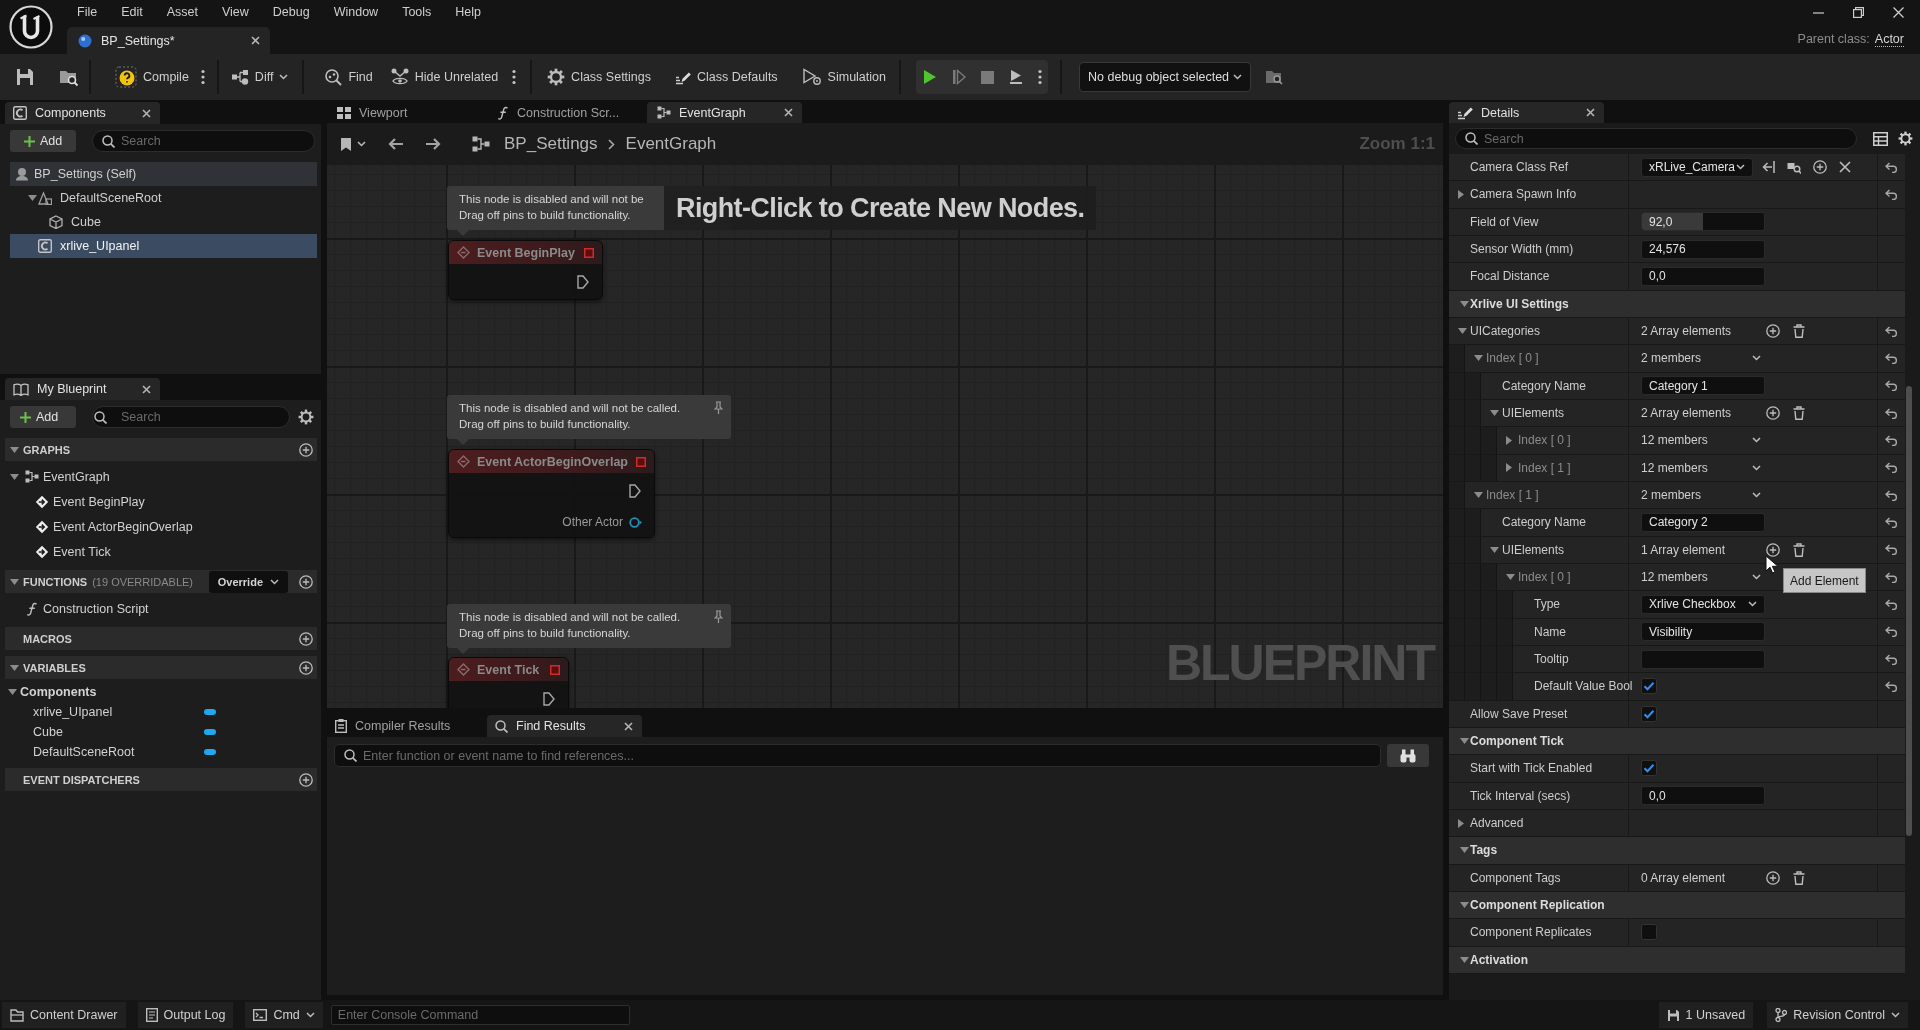 Image resolution: width=1920 pixels, height=1030 pixels. What do you see at coordinates (1408, 755) in the screenshot?
I see `find-button` at bounding box center [1408, 755].